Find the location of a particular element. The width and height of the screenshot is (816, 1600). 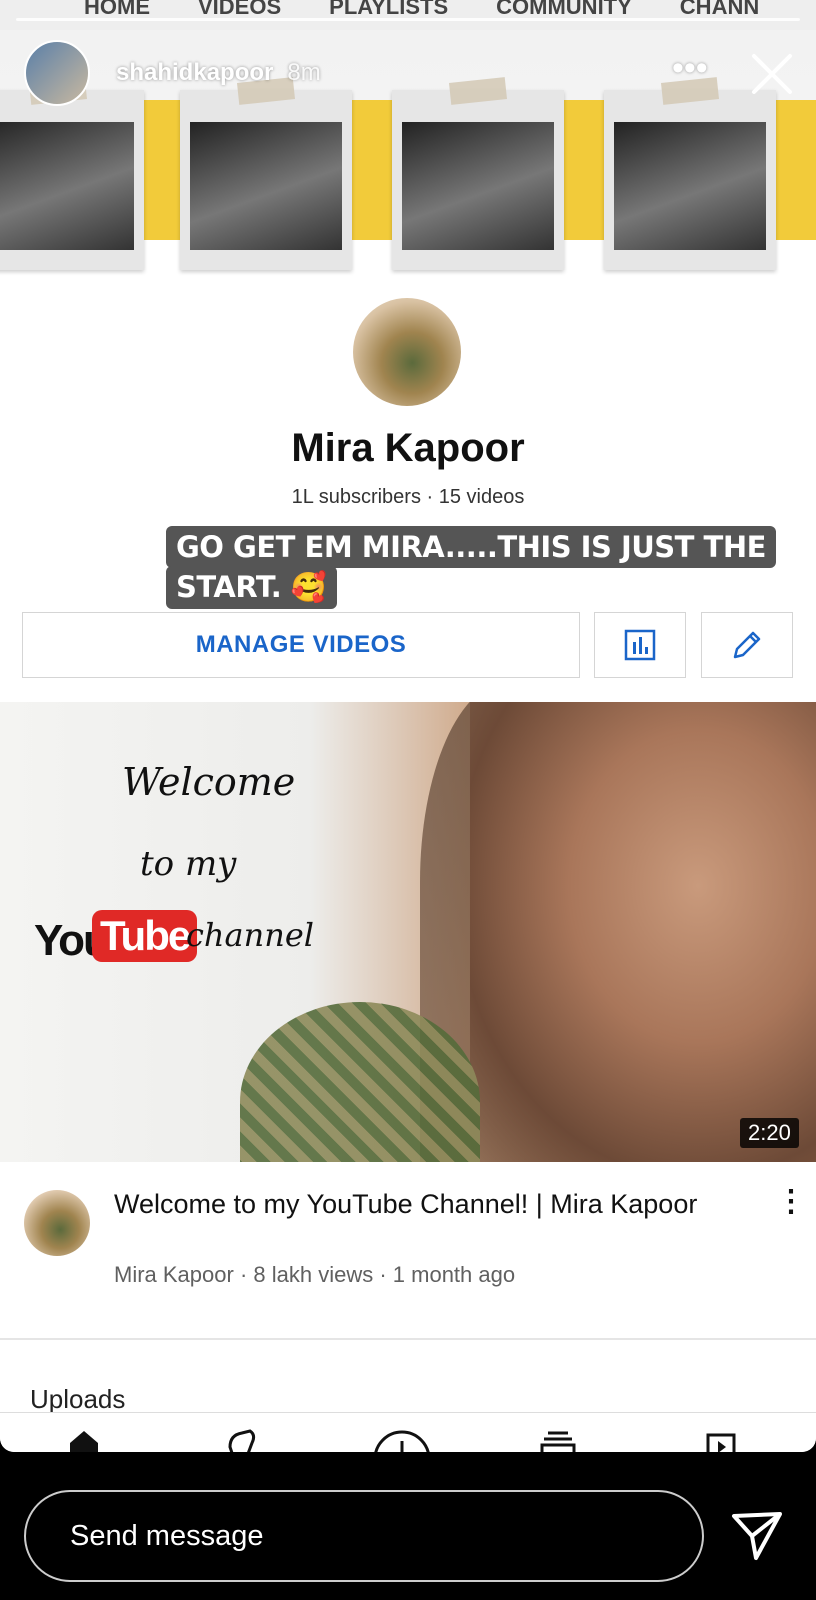

uploads-heading: Uploads is located at coordinates (78, 1399).